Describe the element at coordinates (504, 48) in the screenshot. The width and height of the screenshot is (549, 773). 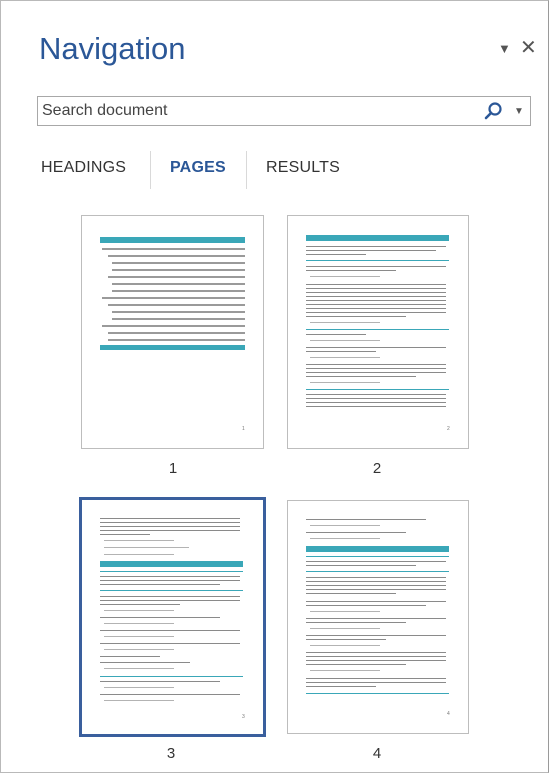
I see `pane-options-chevron-down-icon: ▼` at that location.